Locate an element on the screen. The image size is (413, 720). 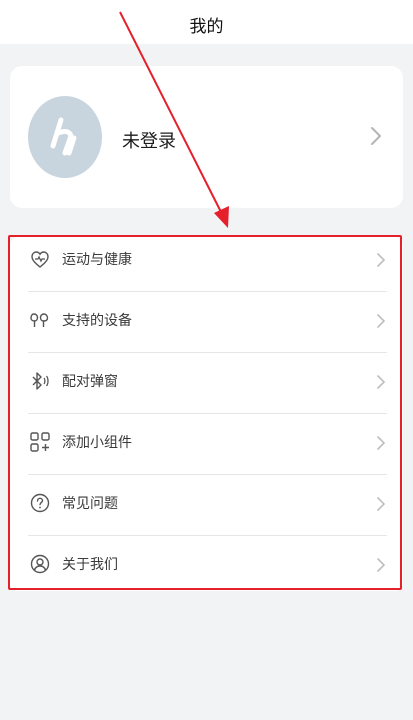
menu-item-label: 常见问题 is located at coordinates (90, 504).